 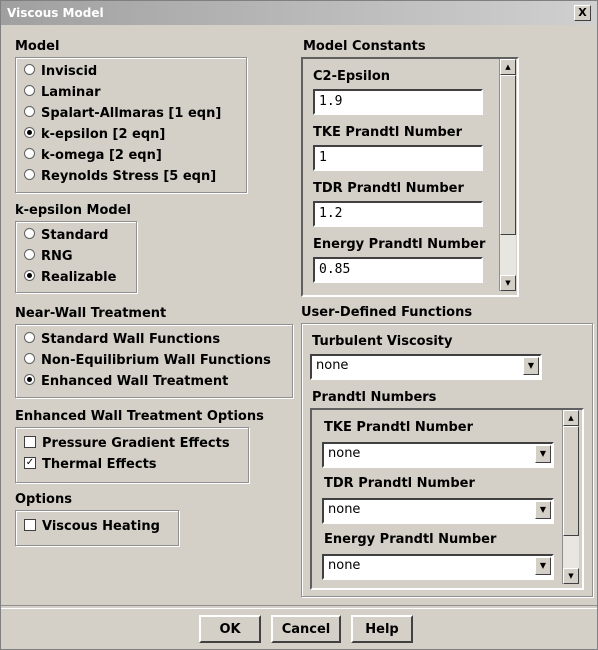 What do you see at coordinates (131, 339) in the screenshot?
I see `radio-label: Standard Wall Functions` at bounding box center [131, 339].